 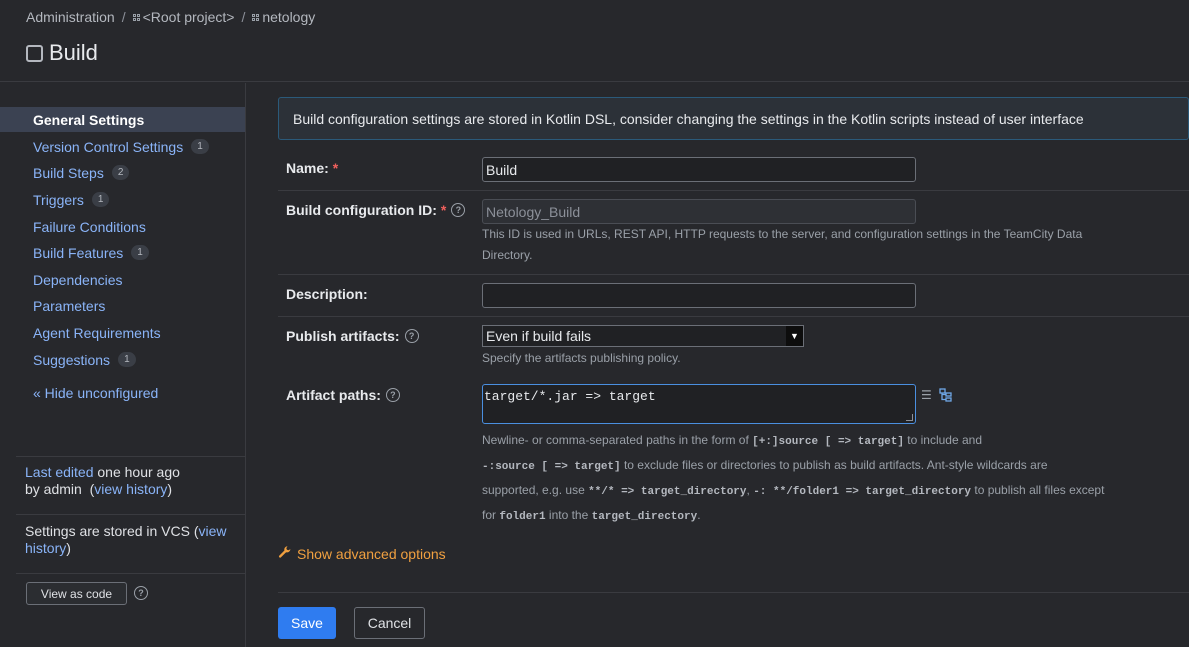 I want to click on sidebar-item-dependencies: Dependencies, so click(x=122, y=279).